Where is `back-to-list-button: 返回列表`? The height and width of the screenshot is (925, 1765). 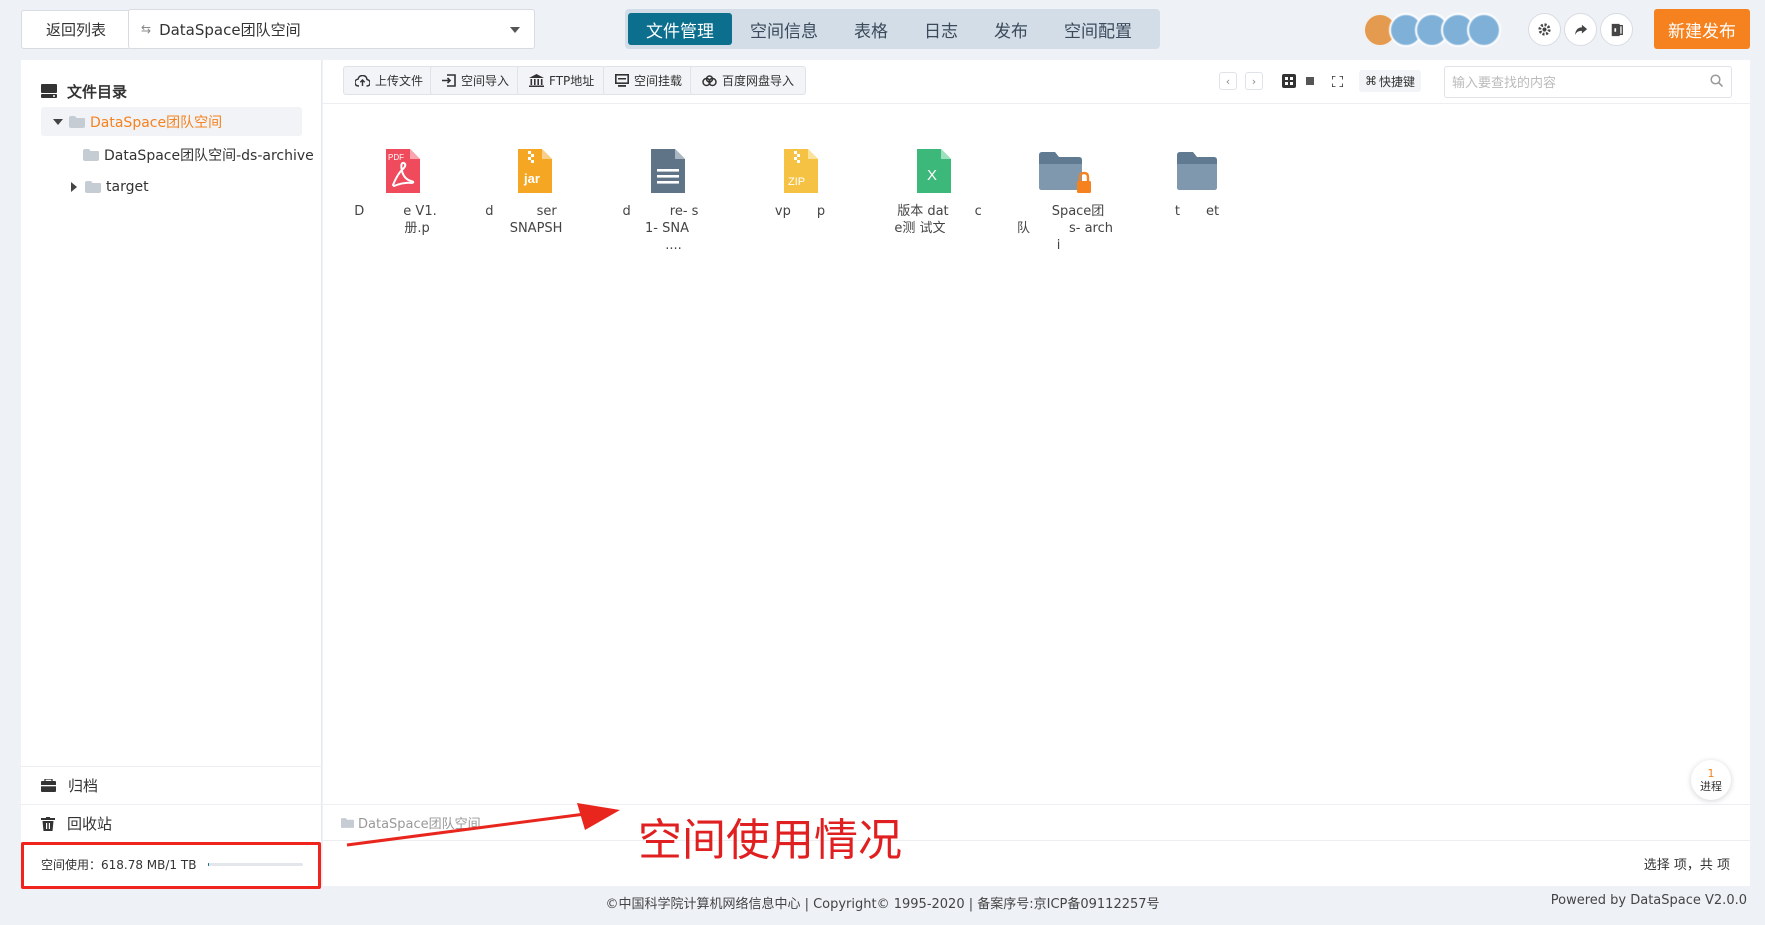
back-to-list-button: 返回列表 is located at coordinates (76, 29).